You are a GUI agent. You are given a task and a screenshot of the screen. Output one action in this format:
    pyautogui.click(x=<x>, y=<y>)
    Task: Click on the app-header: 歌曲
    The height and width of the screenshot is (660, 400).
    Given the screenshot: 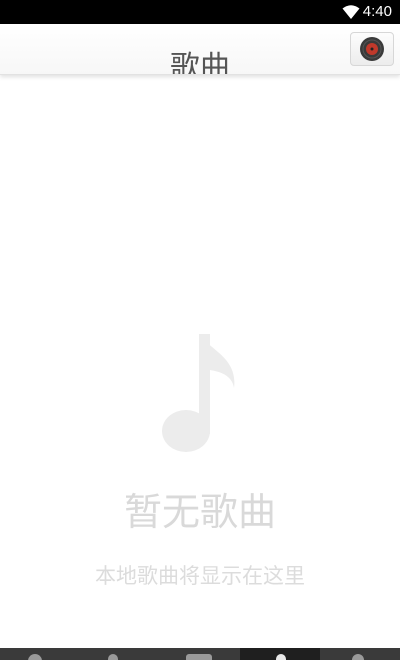 What is the action you would take?
    pyautogui.click(x=200, y=49)
    